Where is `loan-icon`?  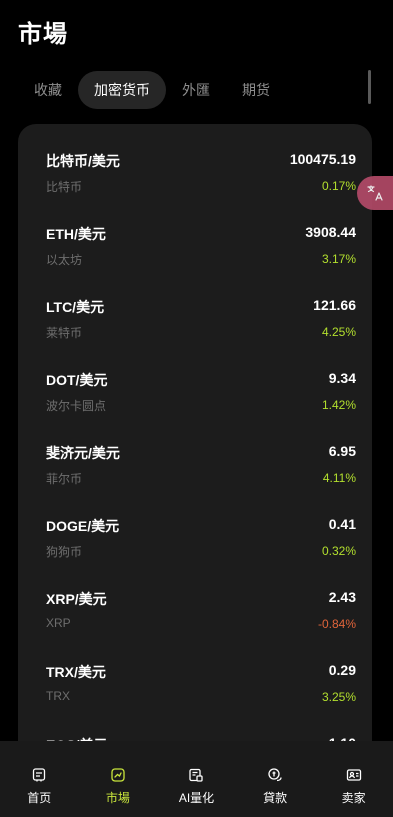 loan-icon is located at coordinates (275, 775).